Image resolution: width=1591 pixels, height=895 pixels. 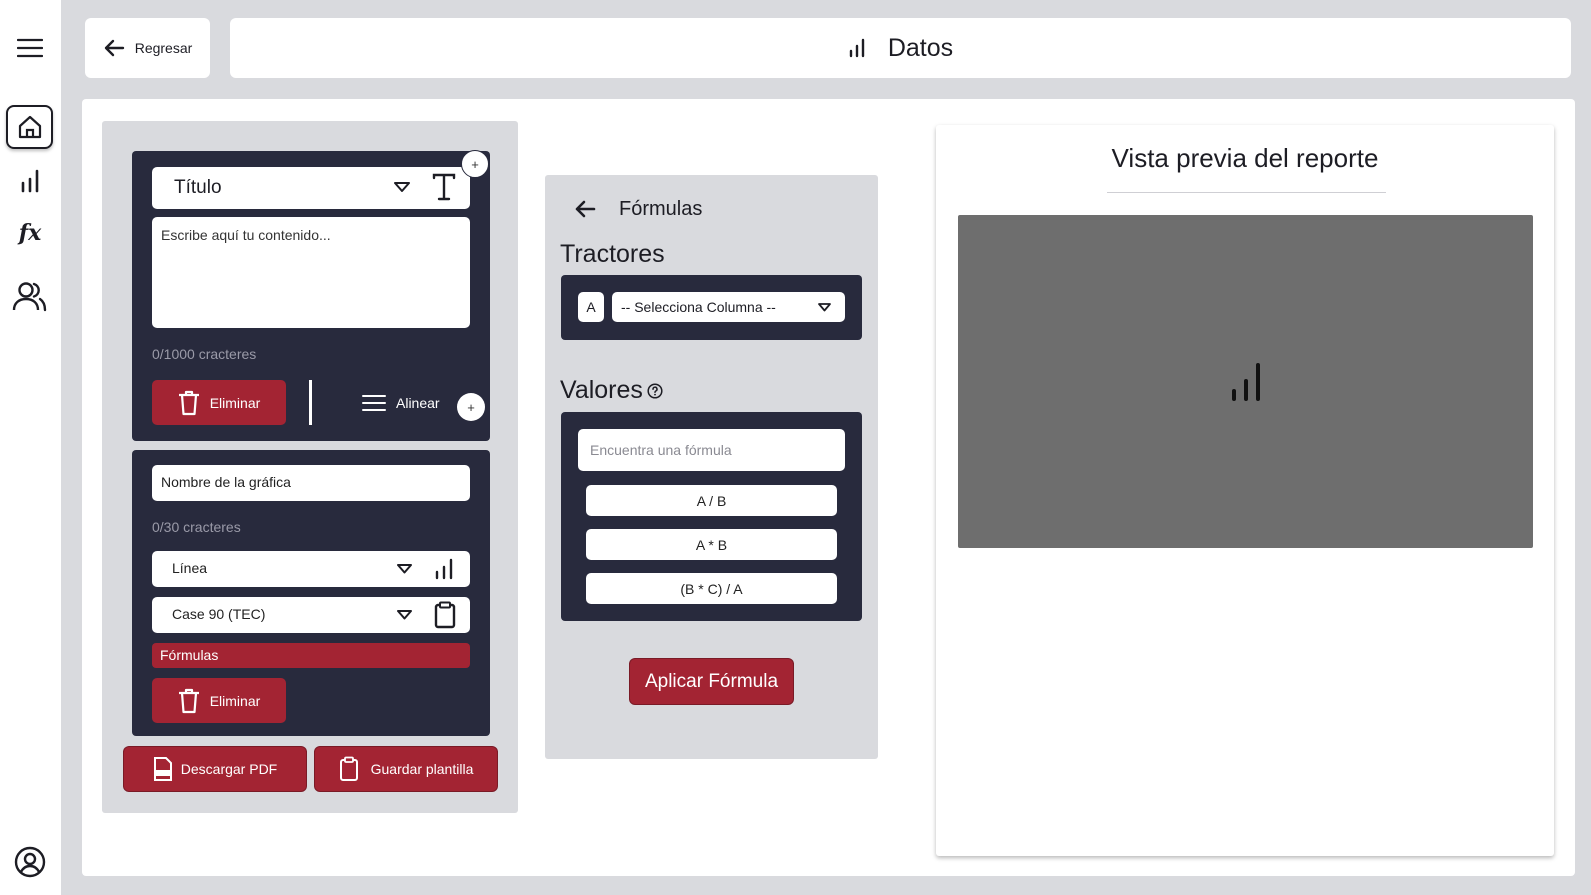 What do you see at coordinates (198, 187) in the screenshot?
I see `text-type-value: Título` at bounding box center [198, 187].